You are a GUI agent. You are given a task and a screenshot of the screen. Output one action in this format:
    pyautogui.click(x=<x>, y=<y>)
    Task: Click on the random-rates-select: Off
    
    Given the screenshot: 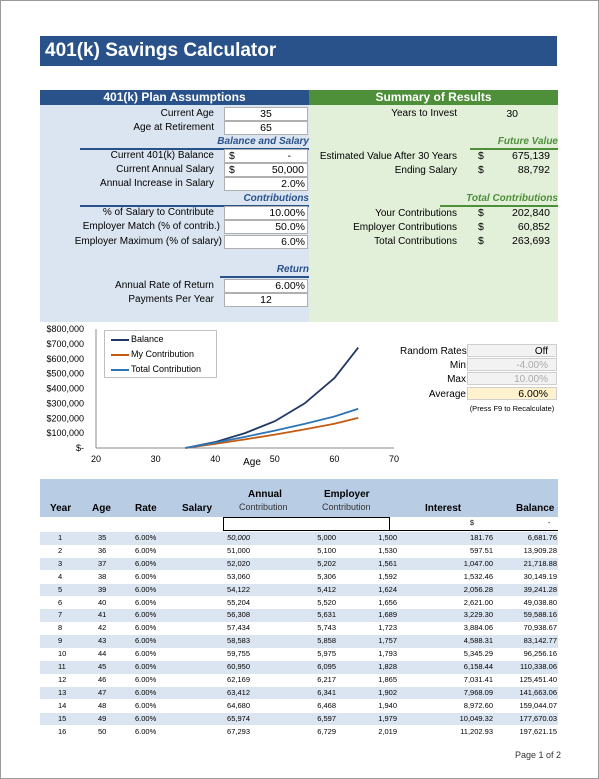 What is the action you would take?
    pyautogui.click(x=512, y=350)
    